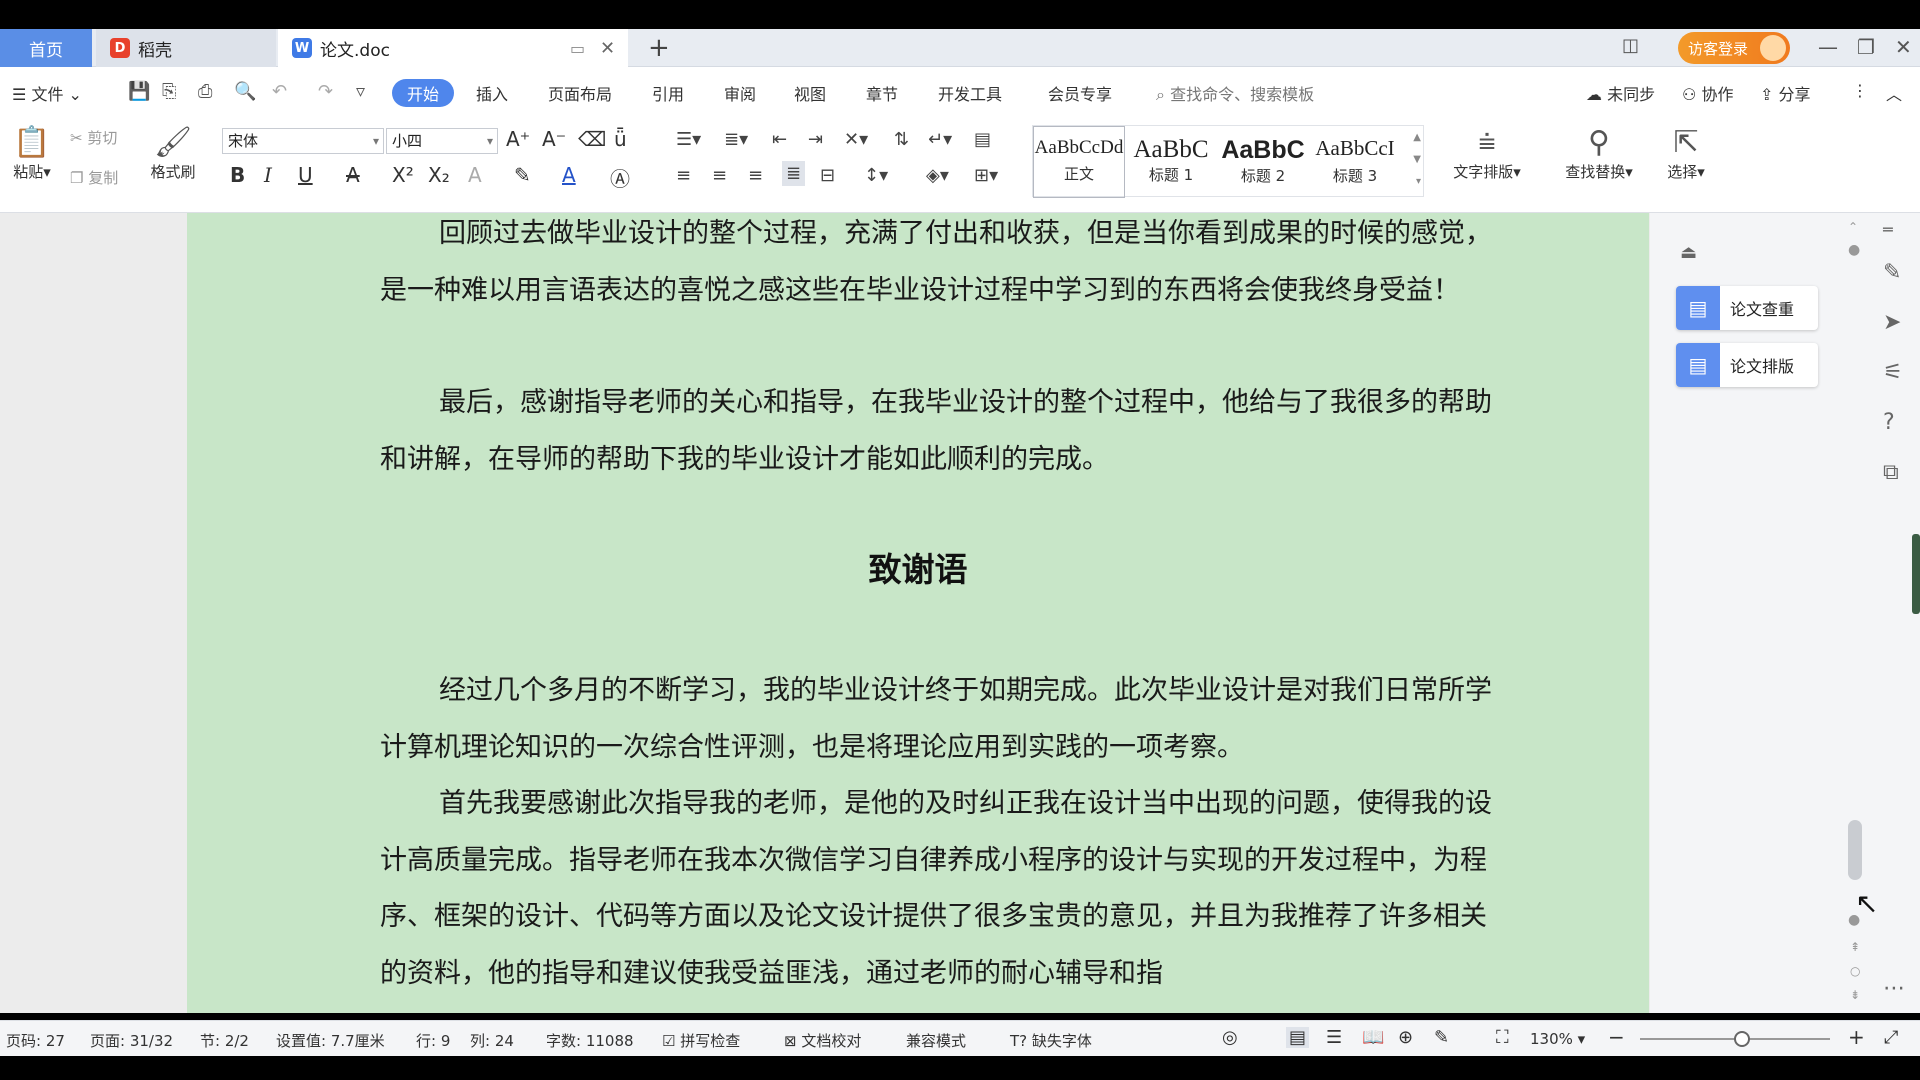  What do you see at coordinates (1405, 1037) in the screenshot?
I see `web-view-icon: ⊕` at bounding box center [1405, 1037].